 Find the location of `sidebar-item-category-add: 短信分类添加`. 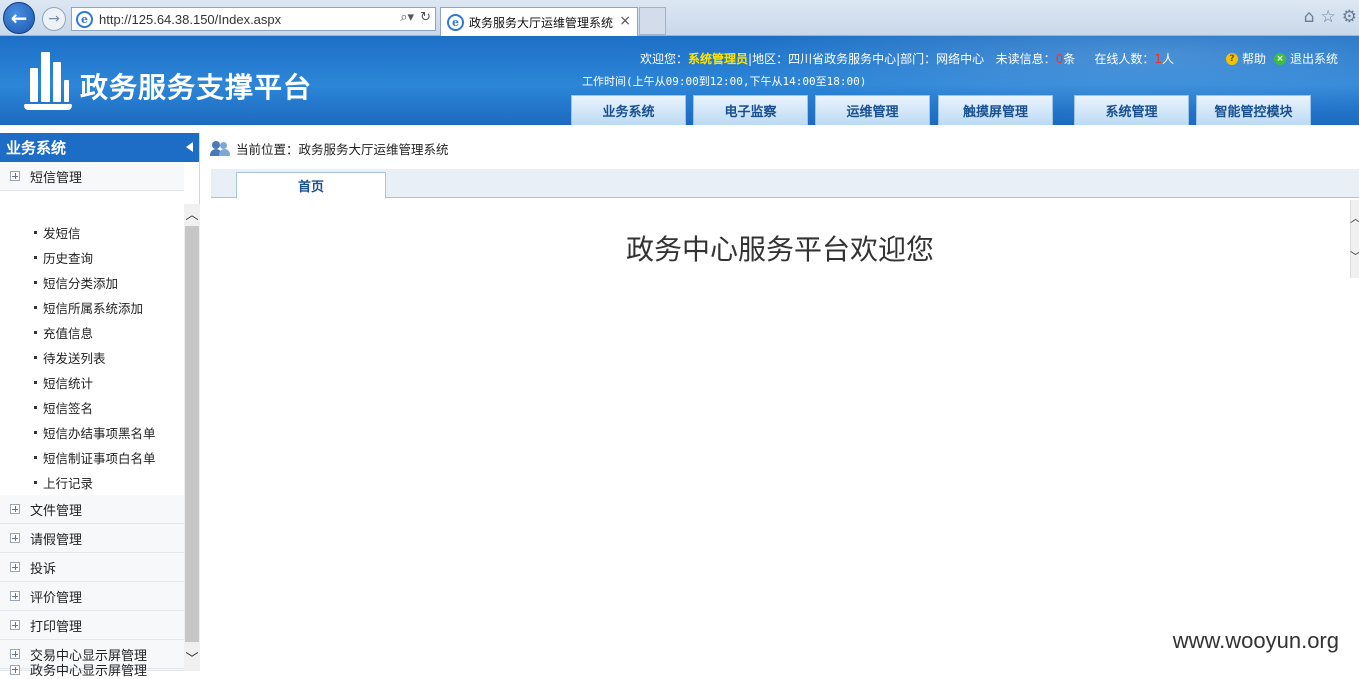

sidebar-item-category-add: 短信分类添加 is located at coordinates (76, 282).